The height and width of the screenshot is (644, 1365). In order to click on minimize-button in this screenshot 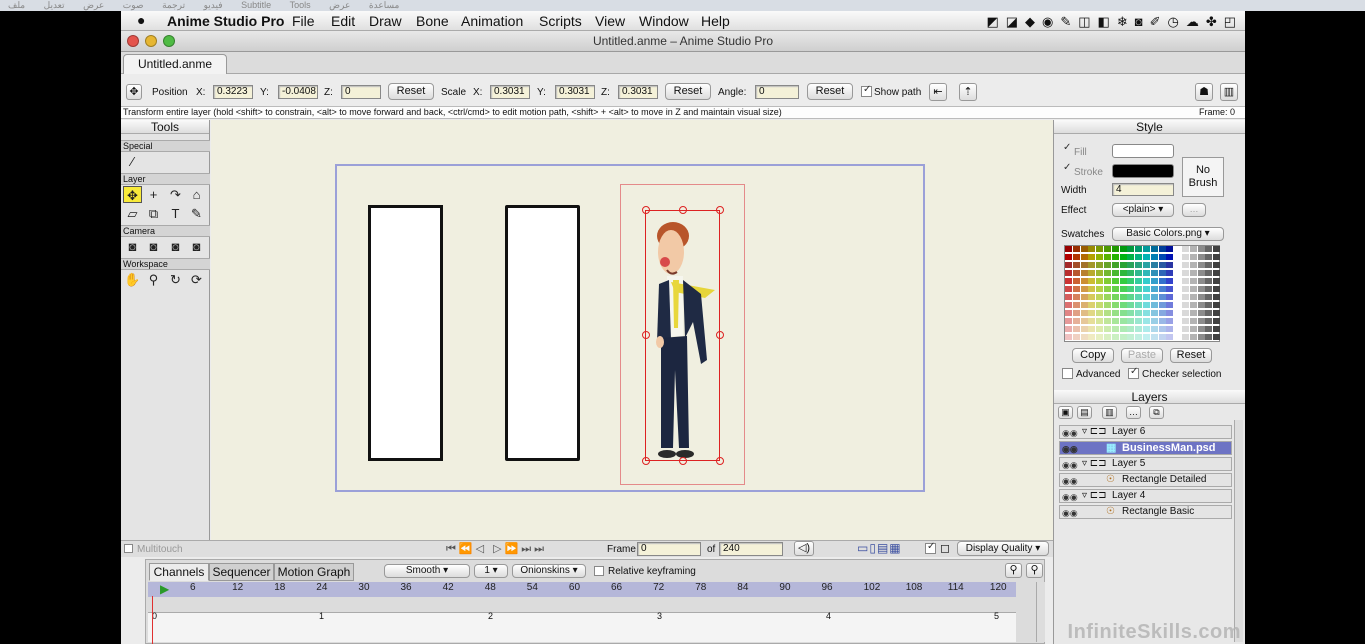, I will do `click(151, 41)`.